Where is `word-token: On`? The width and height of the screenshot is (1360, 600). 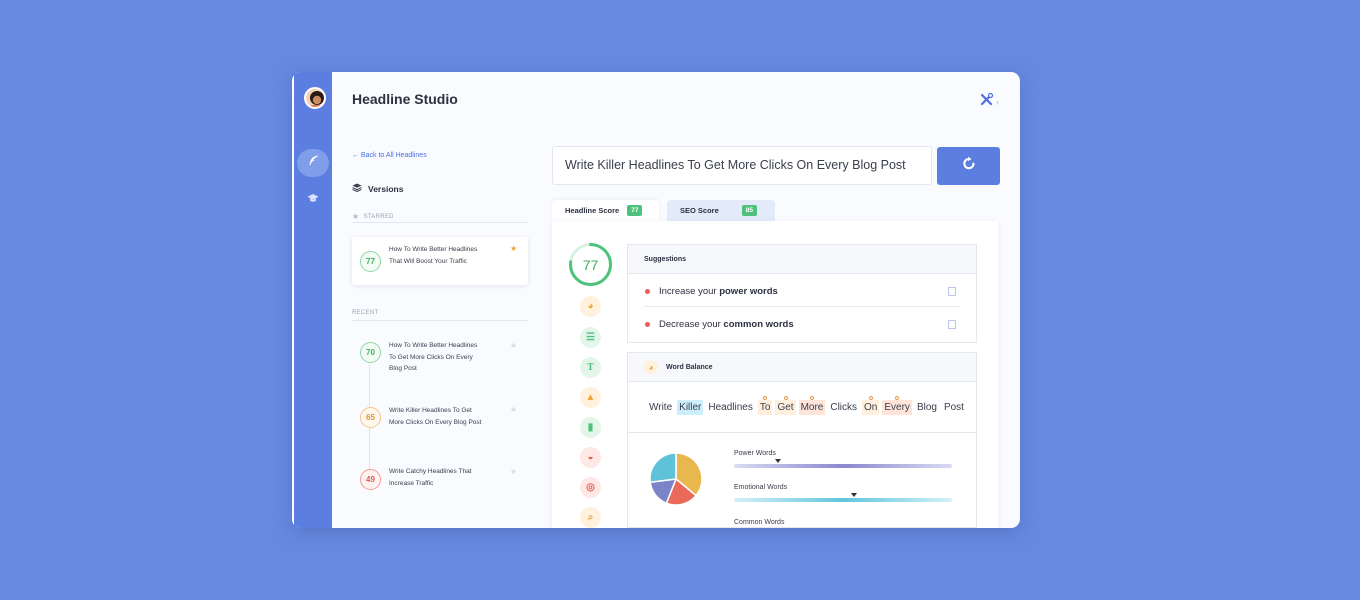
word-token: On is located at coordinates (871, 405).